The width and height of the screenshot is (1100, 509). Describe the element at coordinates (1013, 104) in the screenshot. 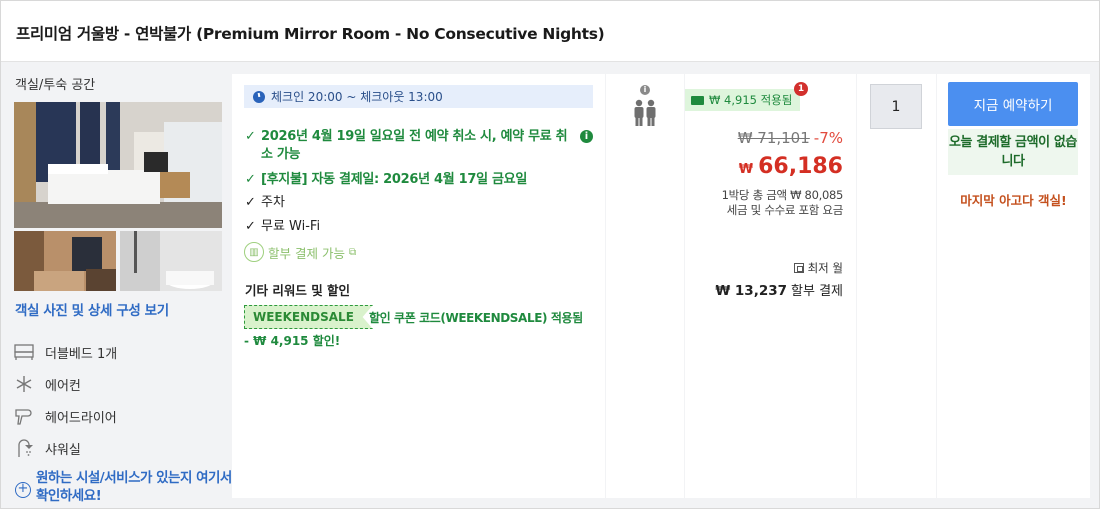

I see `book-now-button: 지금 예약하기` at that location.